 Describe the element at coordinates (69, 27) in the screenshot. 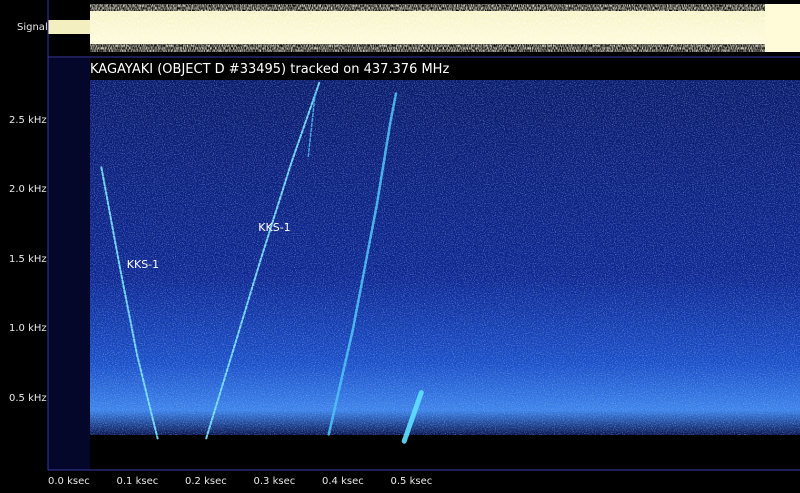

I see `signal-trace-low` at that location.